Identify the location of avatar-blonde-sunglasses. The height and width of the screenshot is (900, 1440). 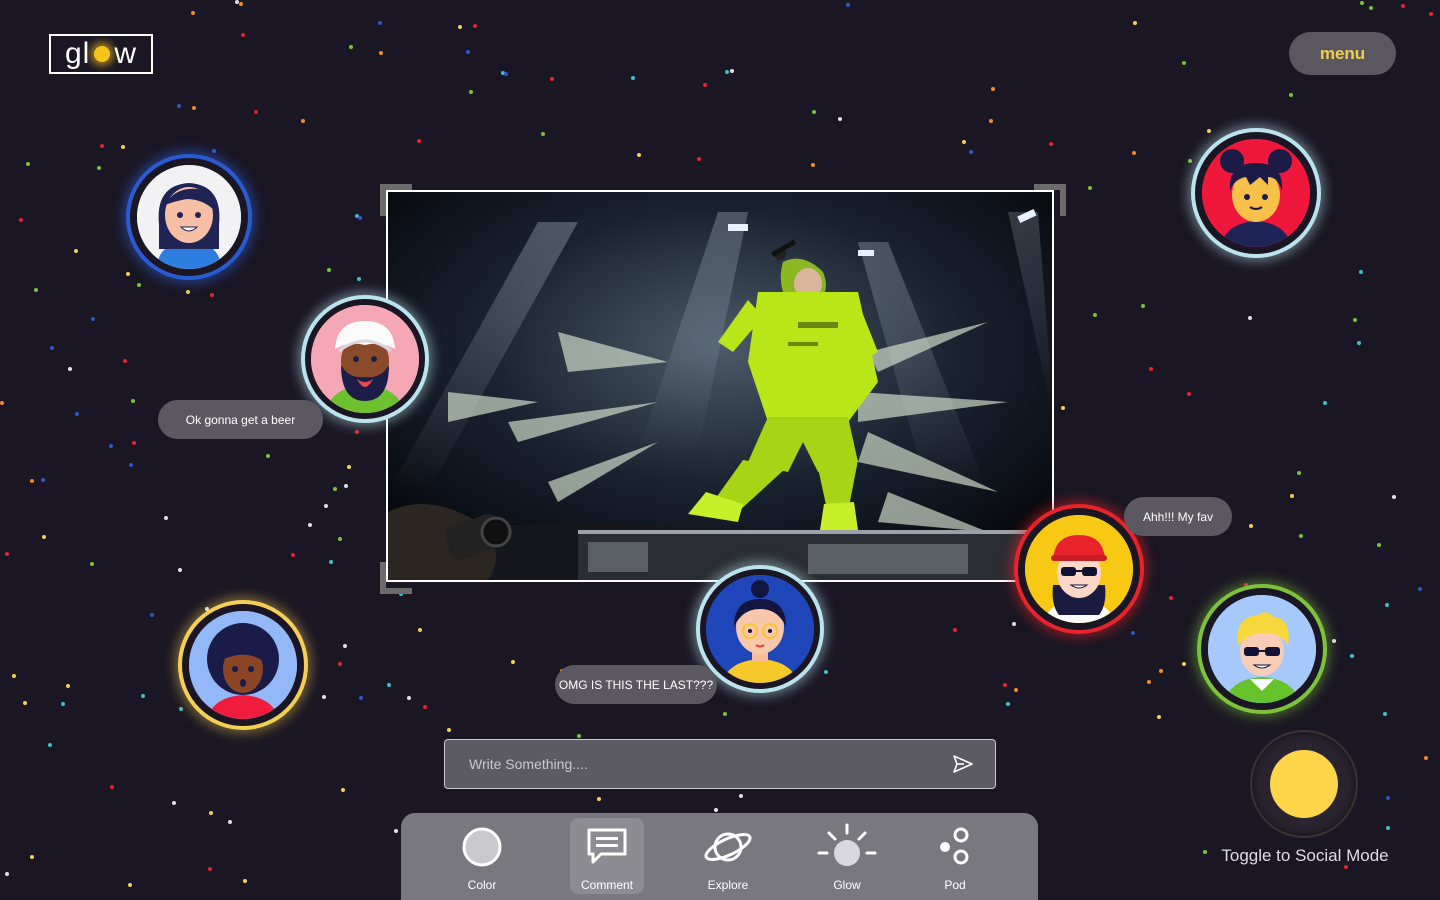
(1262, 649).